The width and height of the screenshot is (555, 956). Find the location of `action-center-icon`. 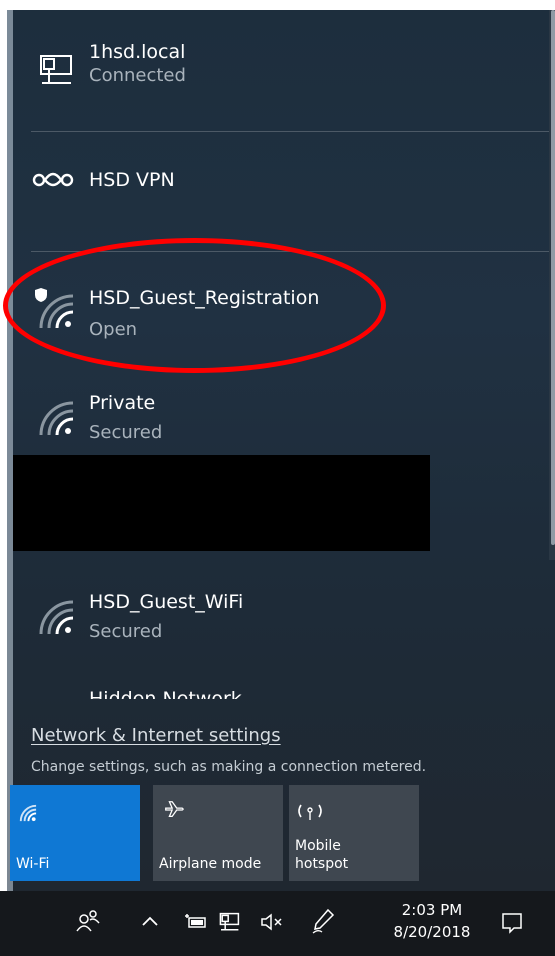

action-center-icon is located at coordinates (512, 923).